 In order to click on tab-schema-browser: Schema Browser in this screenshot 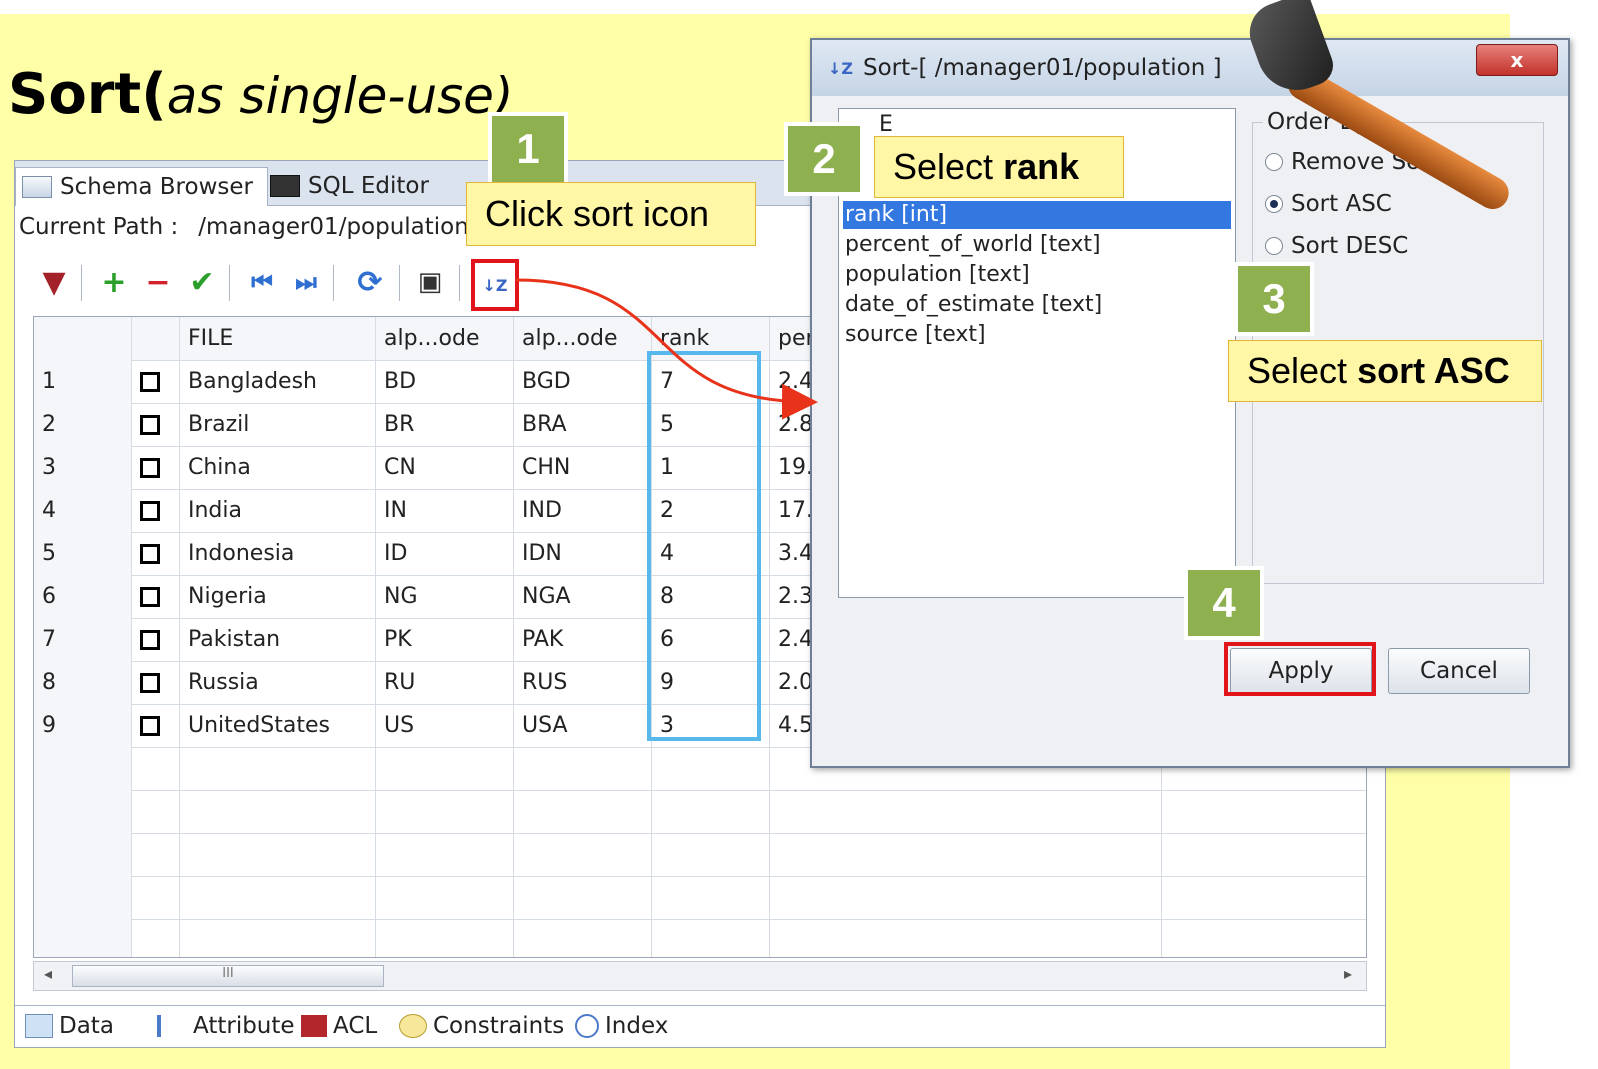, I will do `click(141, 186)`.